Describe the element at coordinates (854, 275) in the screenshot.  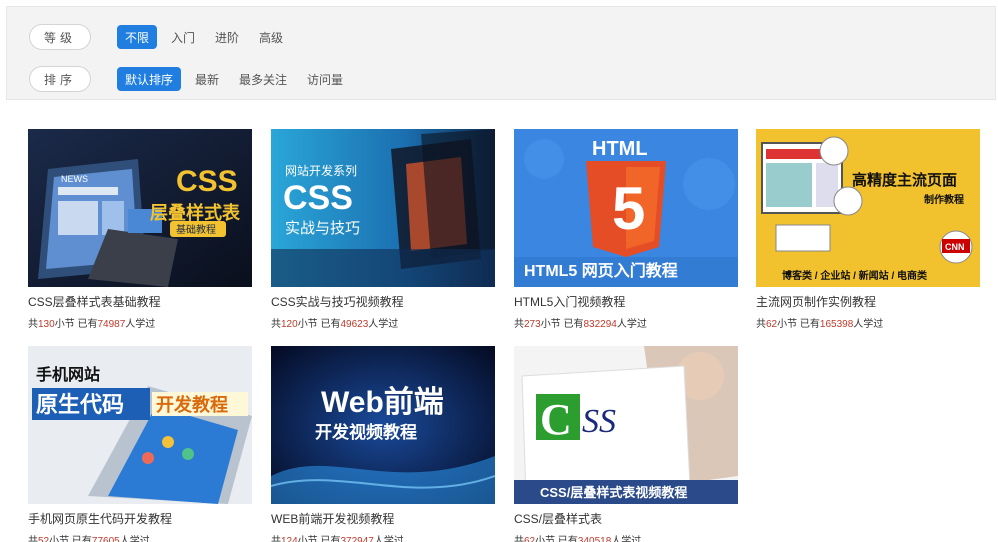
I see `thumb-categories: 博客类 / 企业站 / 新闻站 / 电商类` at that location.